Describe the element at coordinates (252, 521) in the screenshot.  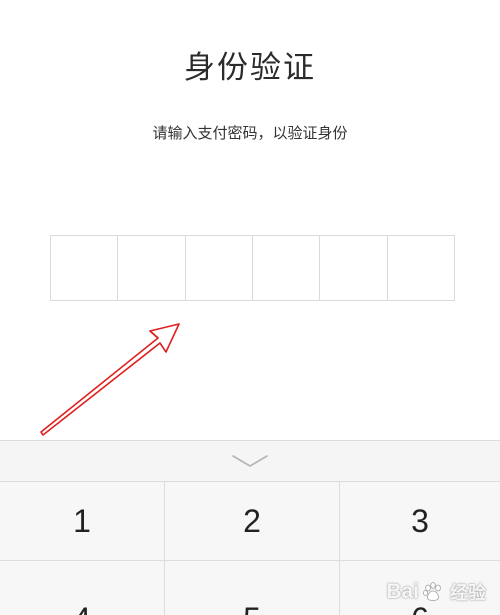
I see `keypad-key-2: 2` at that location.